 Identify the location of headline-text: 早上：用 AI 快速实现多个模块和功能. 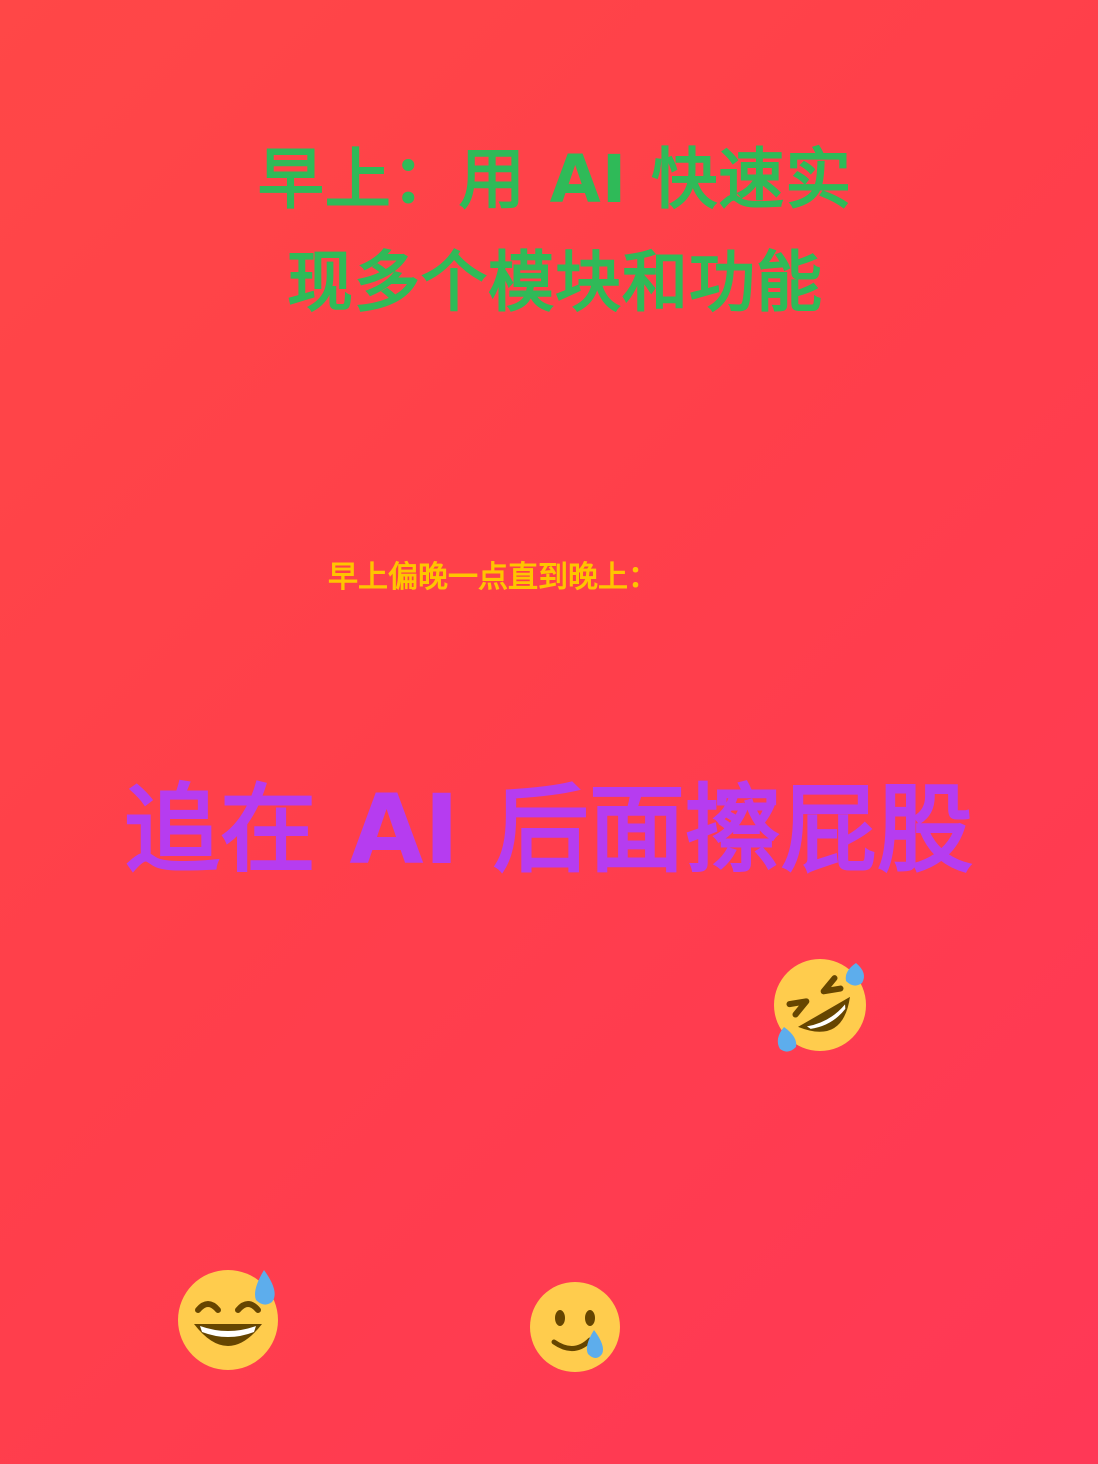
(555, 231).